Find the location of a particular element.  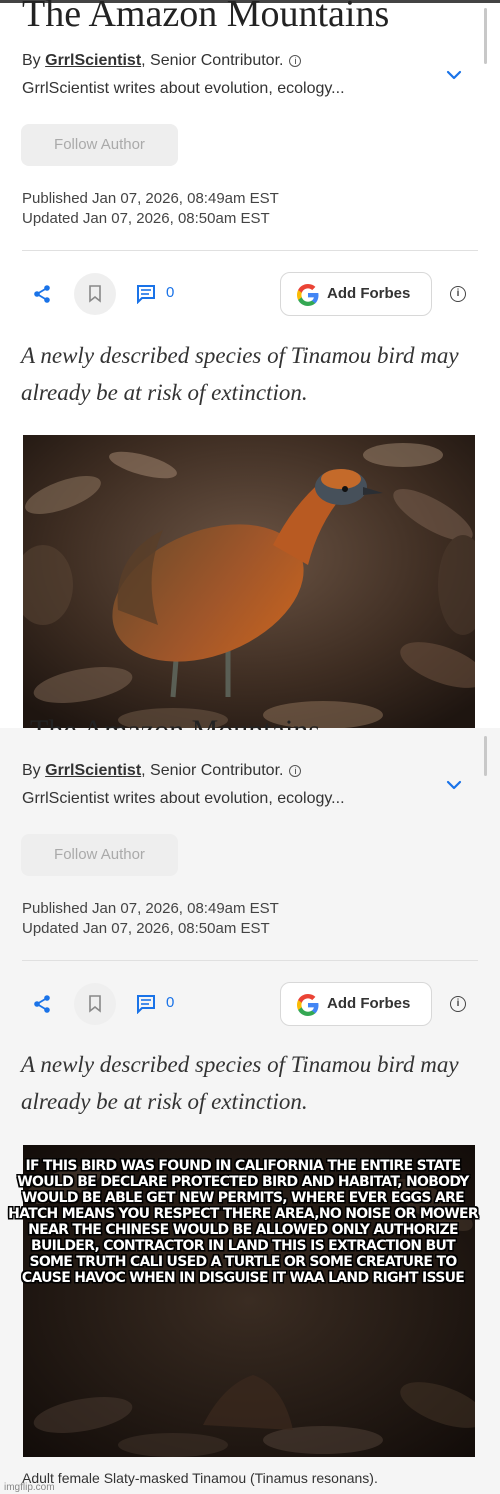

article-title: The Amazon Mountains is located at coordinates (206, 17).